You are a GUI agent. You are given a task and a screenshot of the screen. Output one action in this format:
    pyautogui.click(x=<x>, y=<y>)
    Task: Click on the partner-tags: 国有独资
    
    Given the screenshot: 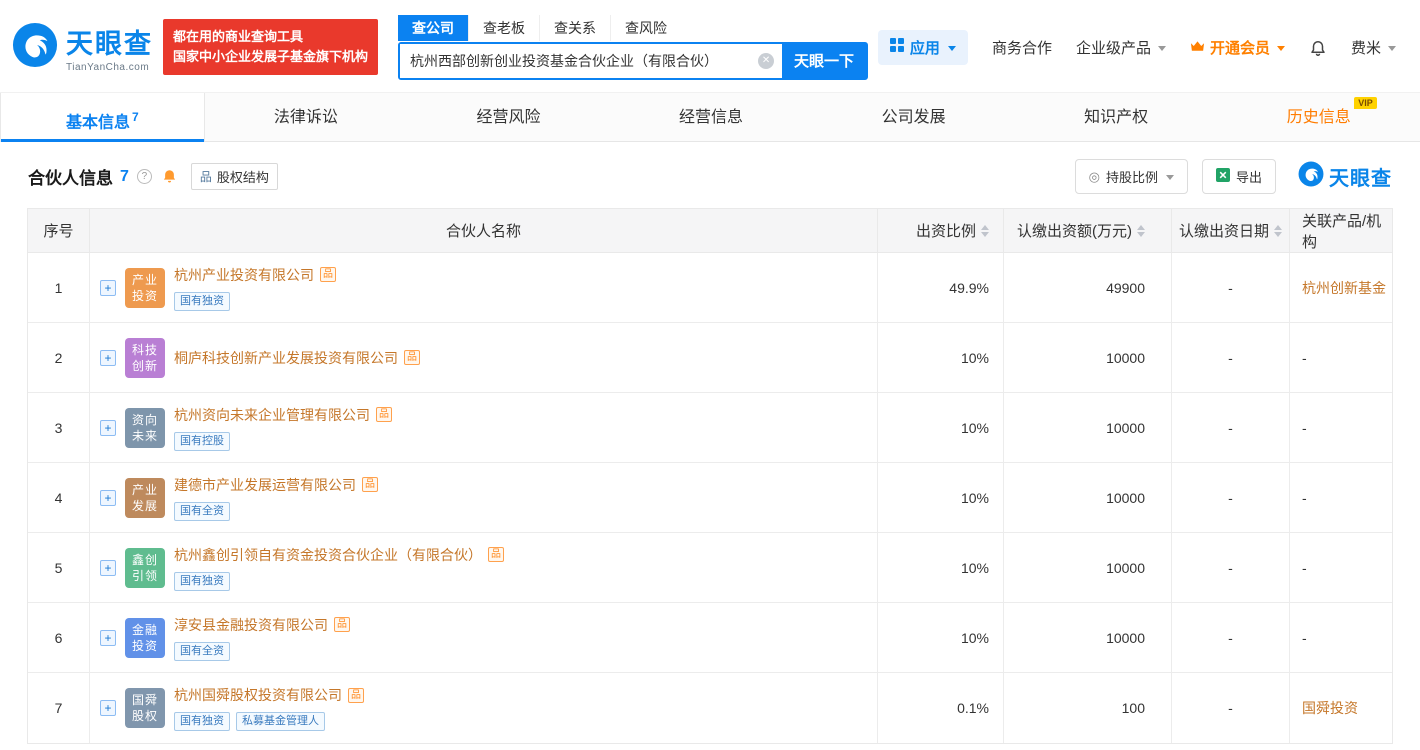 What is the action you would take?
    pyautogui.click(x=255, y=301)
    